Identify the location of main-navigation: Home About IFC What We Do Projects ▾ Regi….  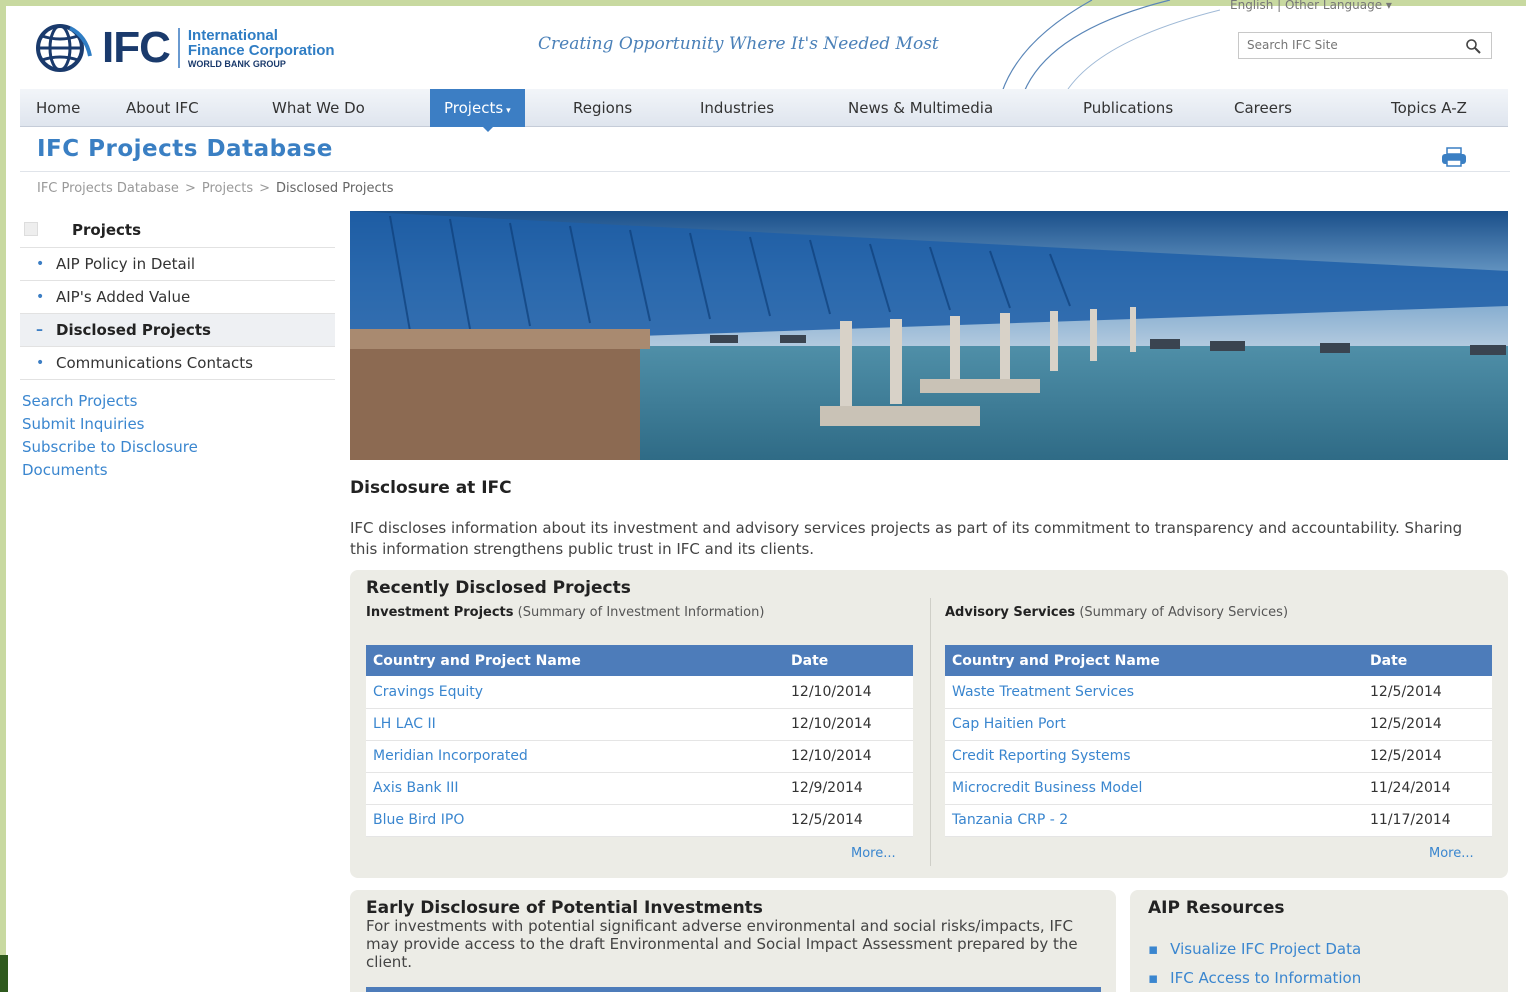
(764, 108).